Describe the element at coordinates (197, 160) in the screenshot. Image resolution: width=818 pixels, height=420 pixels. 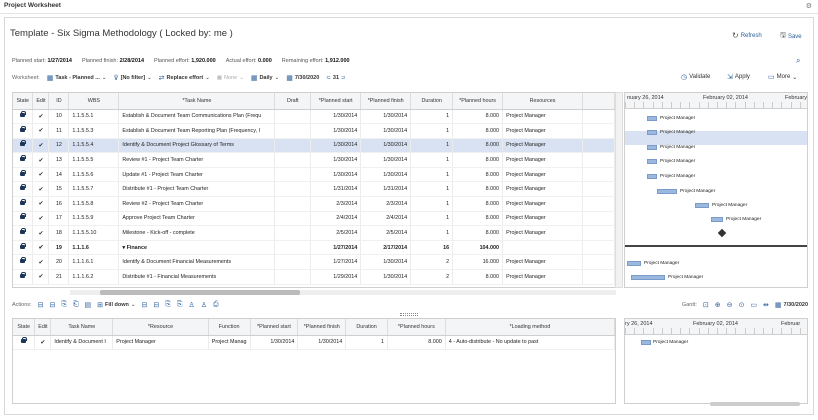
I see `task-name-cell: Review #1 - Project Team Charter` at that location.